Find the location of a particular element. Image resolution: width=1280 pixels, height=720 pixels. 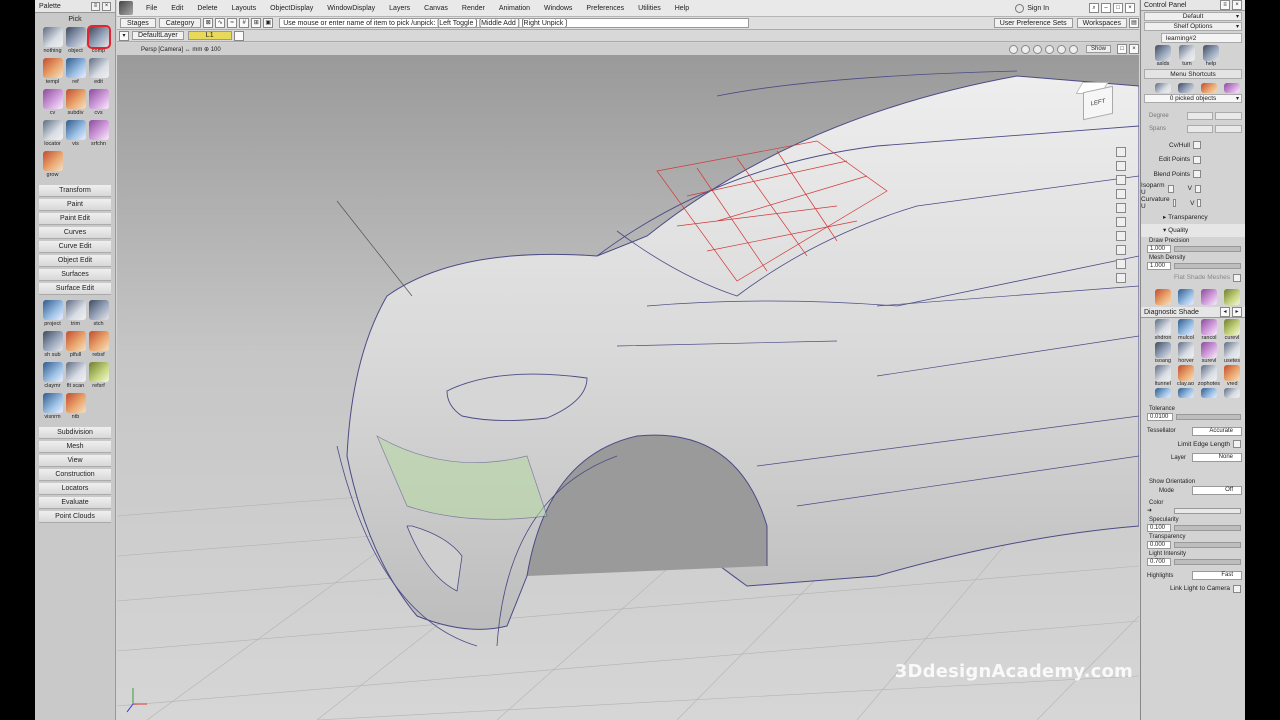

section-construction: Construction is located at coordinates (75, 475).